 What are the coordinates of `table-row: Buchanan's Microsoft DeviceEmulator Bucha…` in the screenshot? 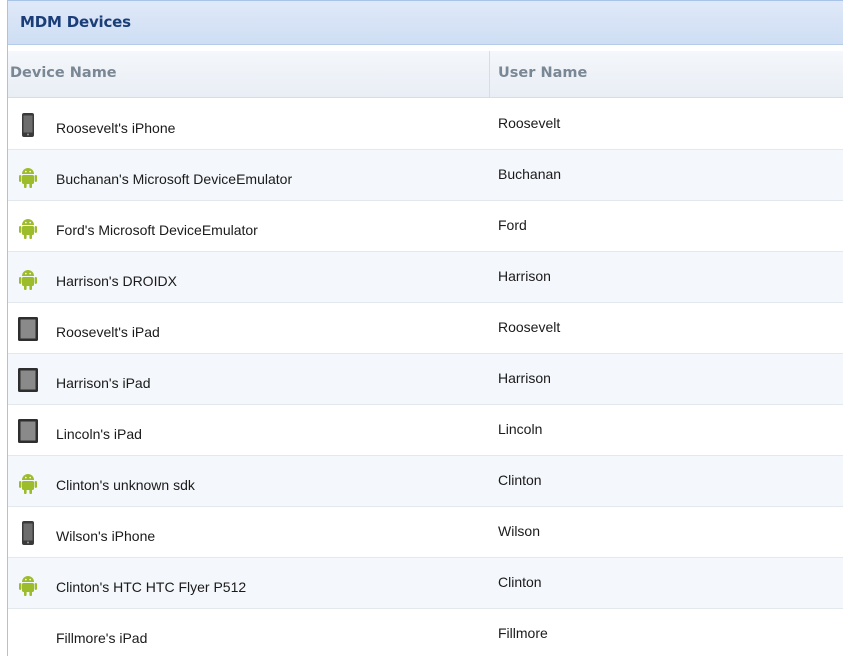 It's located at (425, 175).